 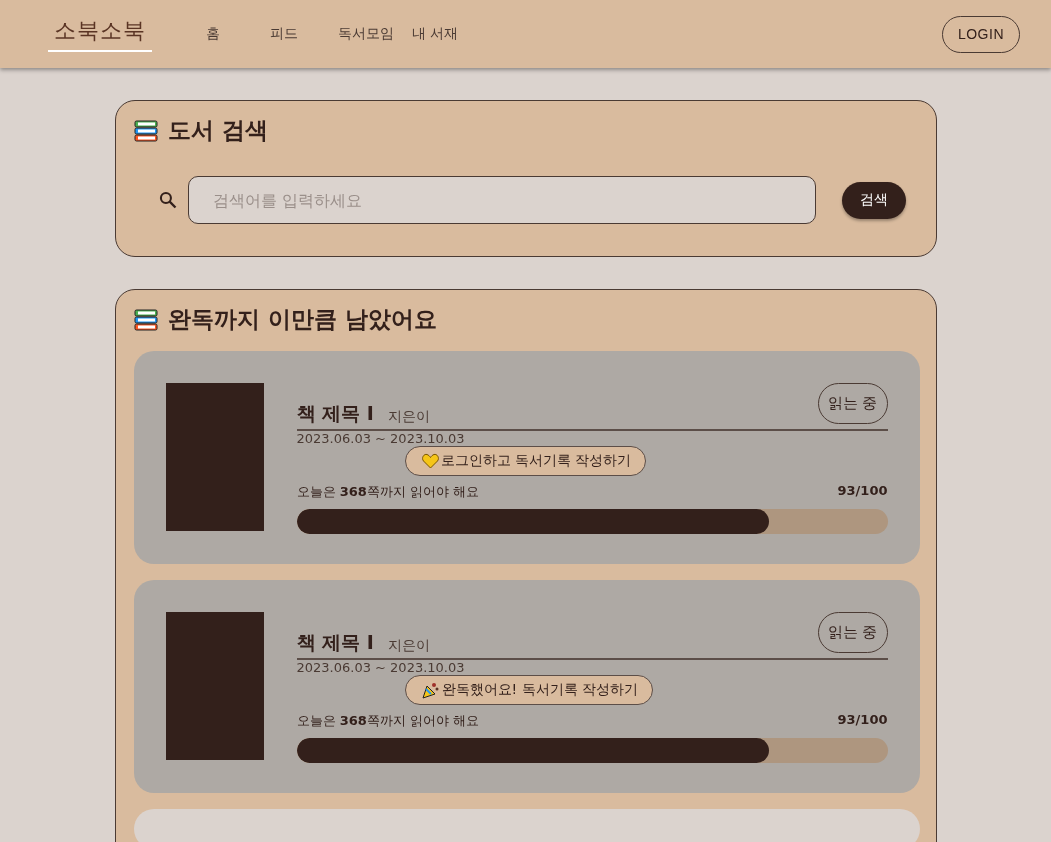 What do you see at coordinates (302, 319) in the screenshot?
I see `section-title: 완독까지 이만큼 남았어요` at bounding box center [302, 319].